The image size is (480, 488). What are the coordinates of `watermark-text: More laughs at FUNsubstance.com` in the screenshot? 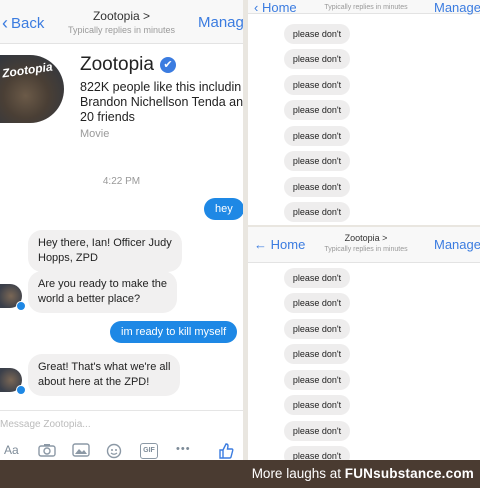 It's located at (363, 473).